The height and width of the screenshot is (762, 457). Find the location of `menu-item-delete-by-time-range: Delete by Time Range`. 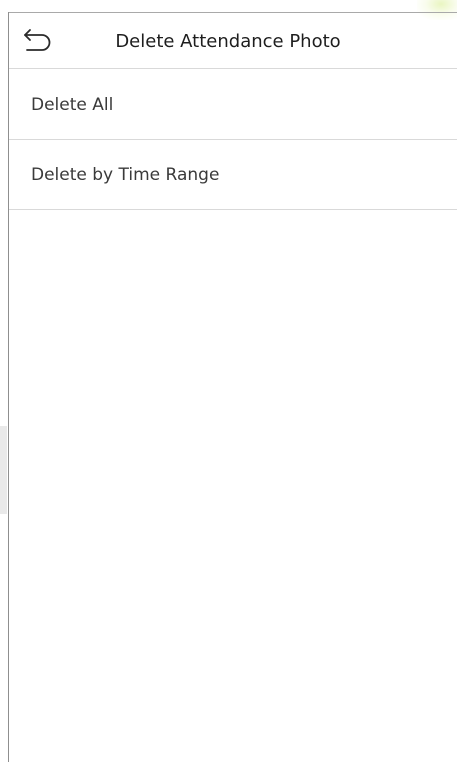

menu-item-delete-by-time-range: Delete by Time Range is located at coordinates (233, 175).